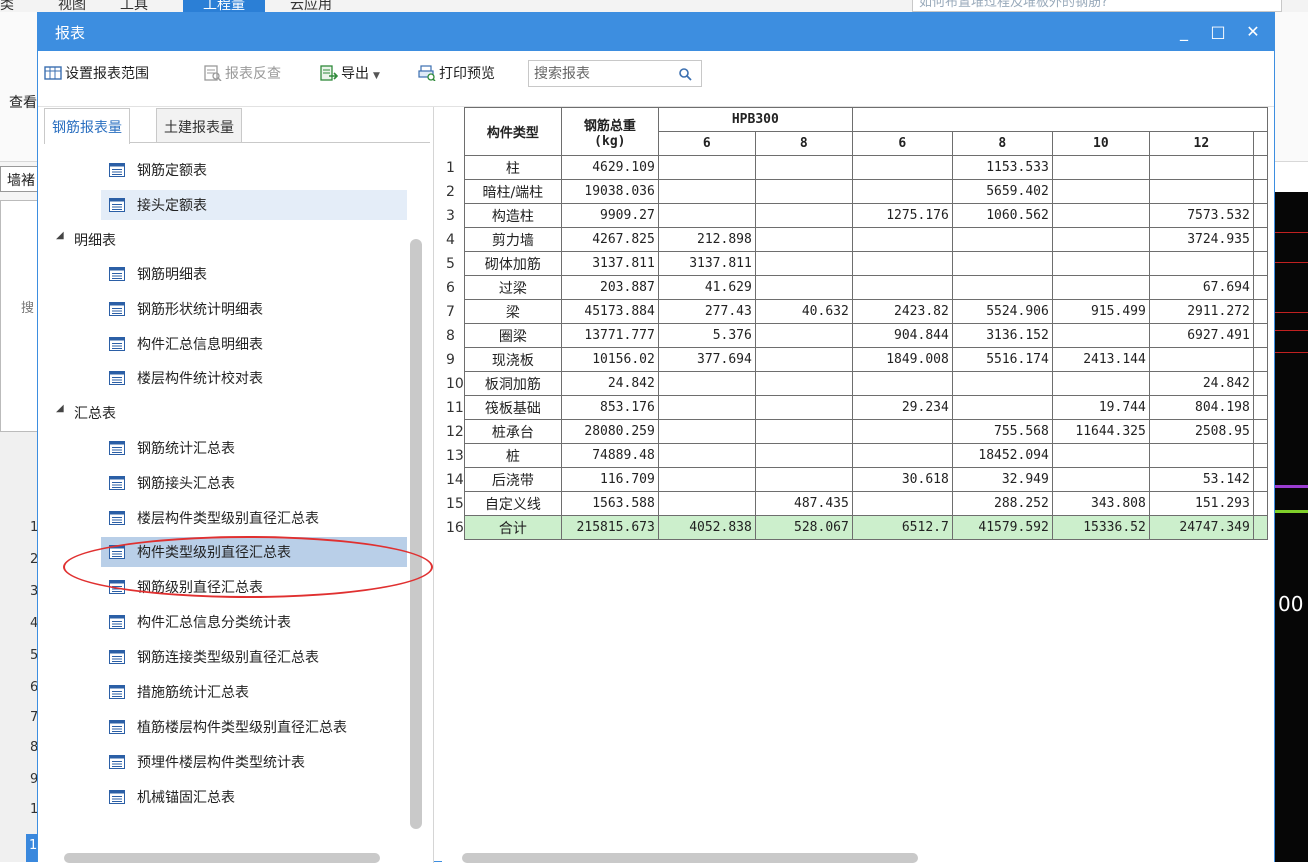 Image resolution: width=1308 pixels, height=863 pixels. What do you see at coordinates (254, 762) in the screenshot?
I see `tree-item-embedded-part-stat: 预埋件楼层构件类型统计表` at bounding box center [254, 762].